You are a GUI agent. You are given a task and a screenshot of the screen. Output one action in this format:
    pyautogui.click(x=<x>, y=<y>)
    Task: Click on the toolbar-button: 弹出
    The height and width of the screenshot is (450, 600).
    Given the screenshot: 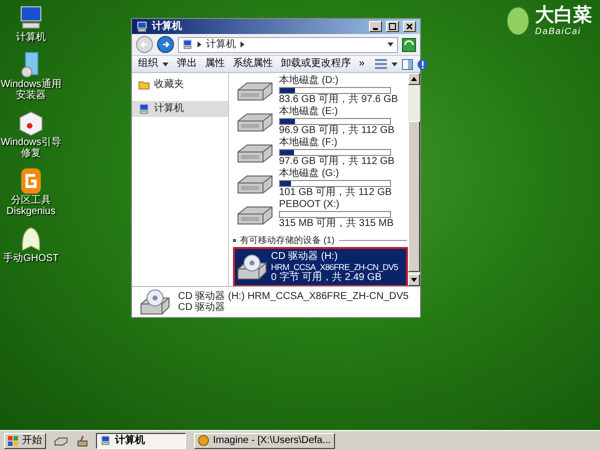 What is the action you would take?
    pyautogui.click(x=187, y=64)
    